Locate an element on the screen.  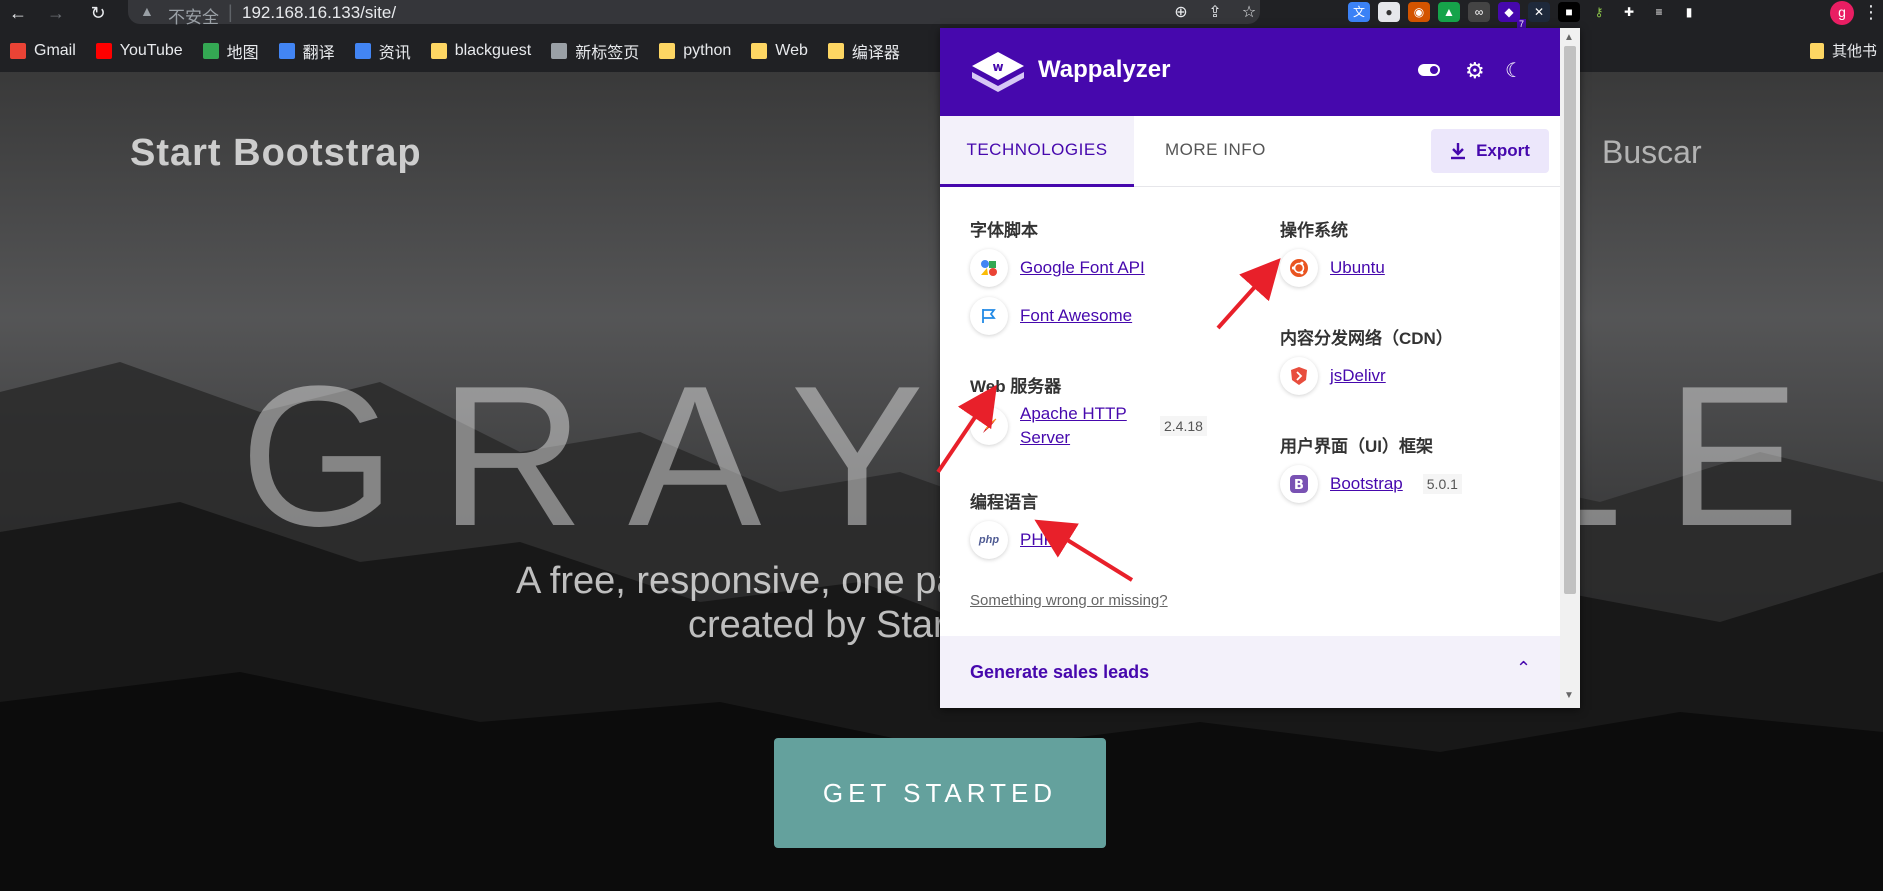
bookmark-label: YouTube is located at coordinates (151, 50).